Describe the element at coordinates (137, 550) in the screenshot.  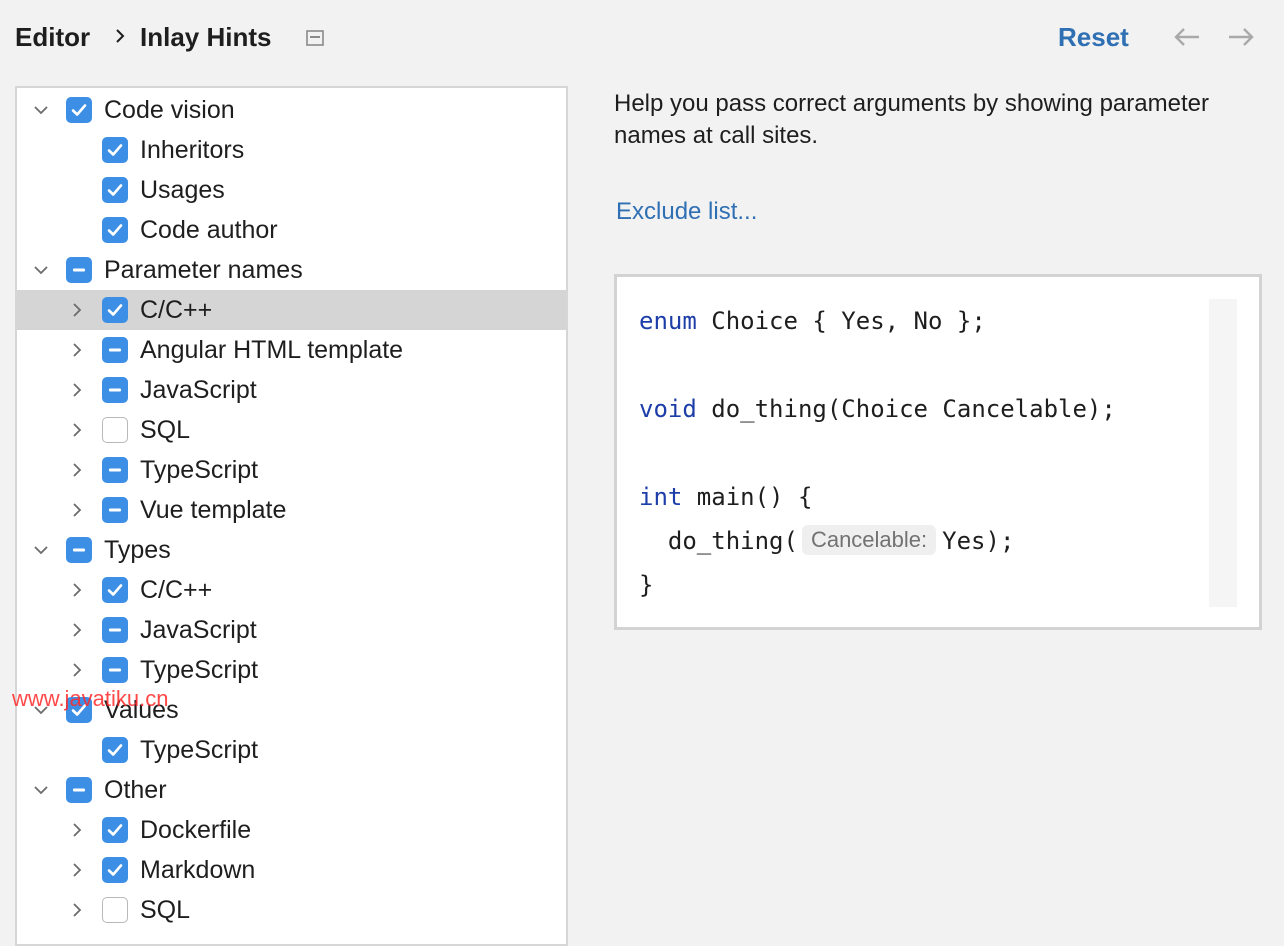
I see `tree-item-label: Types` at that location.